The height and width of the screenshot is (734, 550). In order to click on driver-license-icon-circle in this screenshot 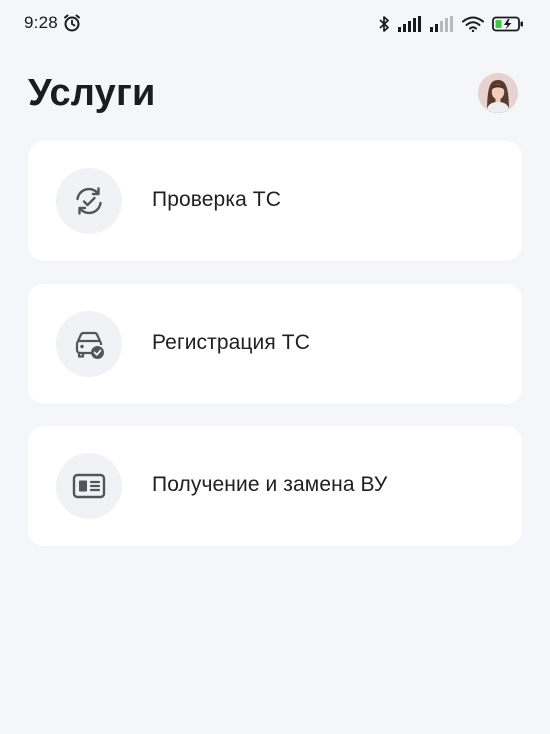, I will do `click(89, 486)`.